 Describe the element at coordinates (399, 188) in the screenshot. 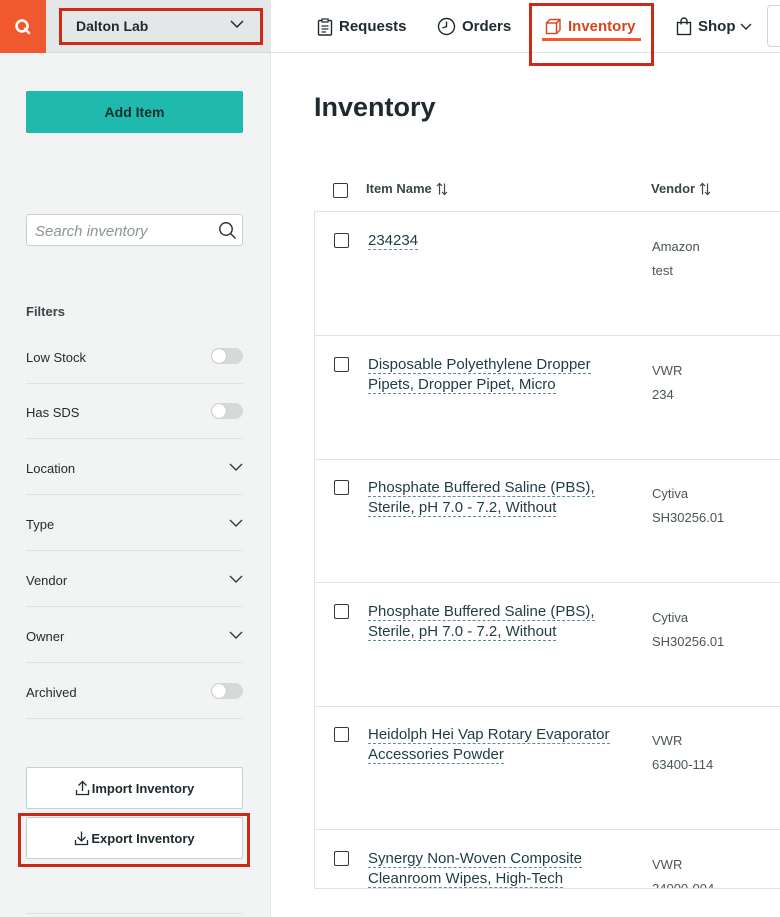

I see `column-item-name-label: Item Name` at that location.